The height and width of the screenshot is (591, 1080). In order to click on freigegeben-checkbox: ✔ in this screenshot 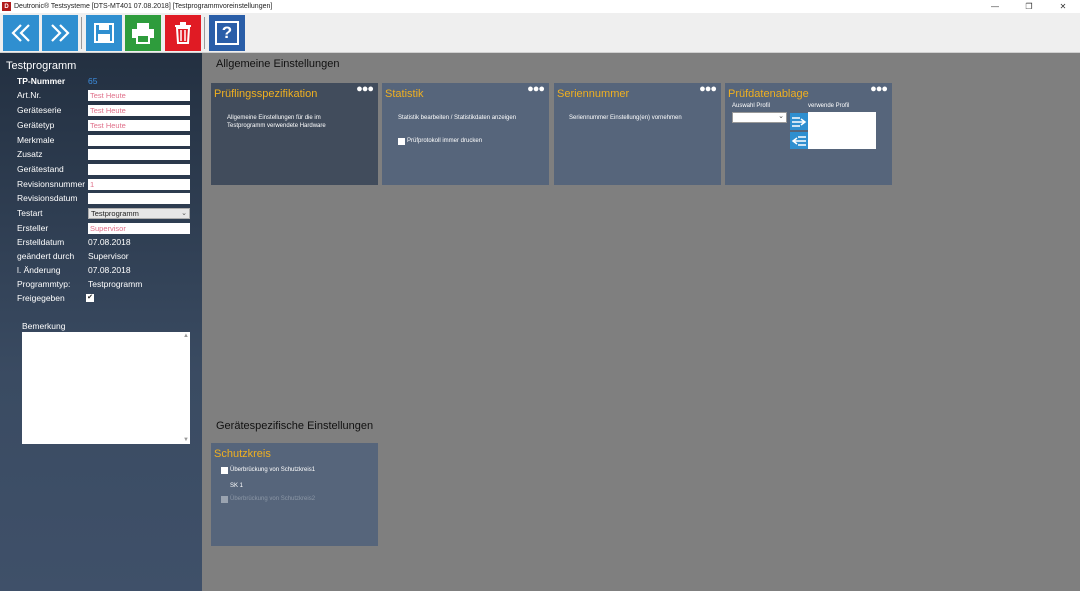, I will do `click(90, 298)`.